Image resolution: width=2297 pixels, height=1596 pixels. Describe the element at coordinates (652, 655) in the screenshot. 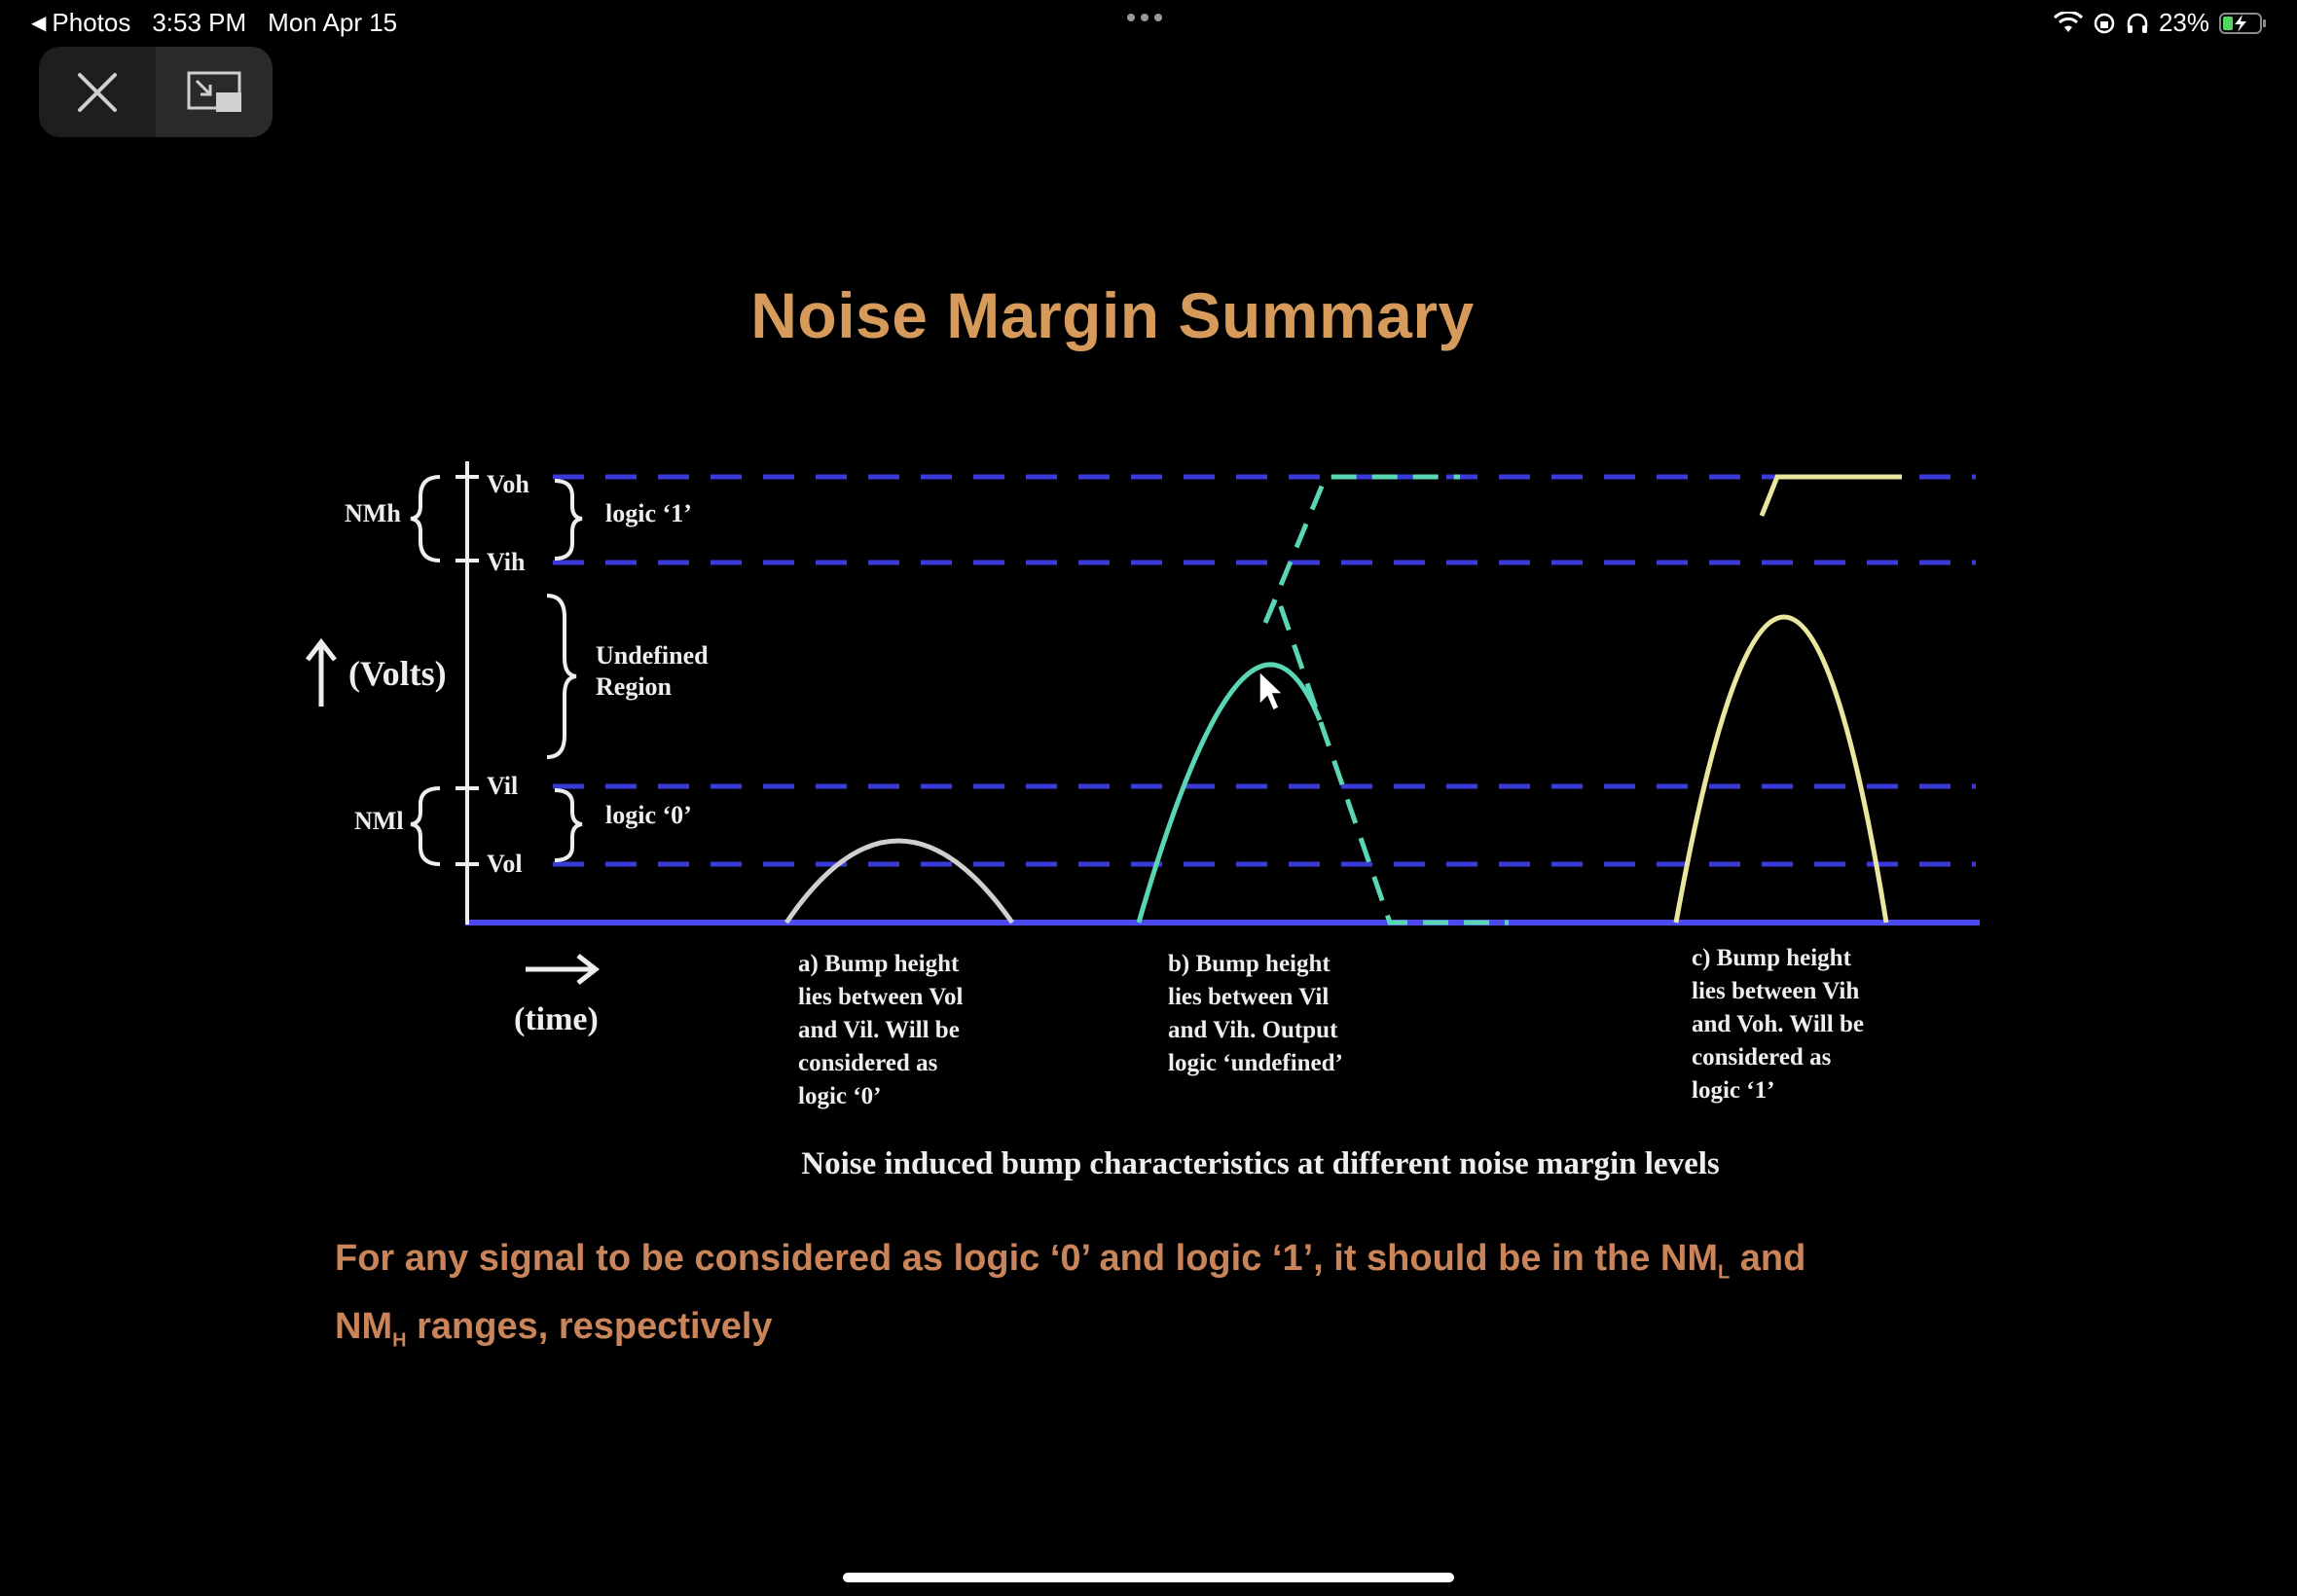

I see `label-undefined-1: Undefined` at that location.